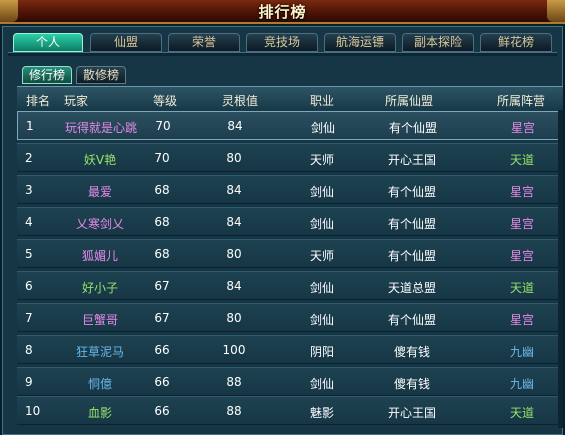  Describe the element at coordinates (29, 254) in the screenshot. I see `rank-cell: 5` at that location.